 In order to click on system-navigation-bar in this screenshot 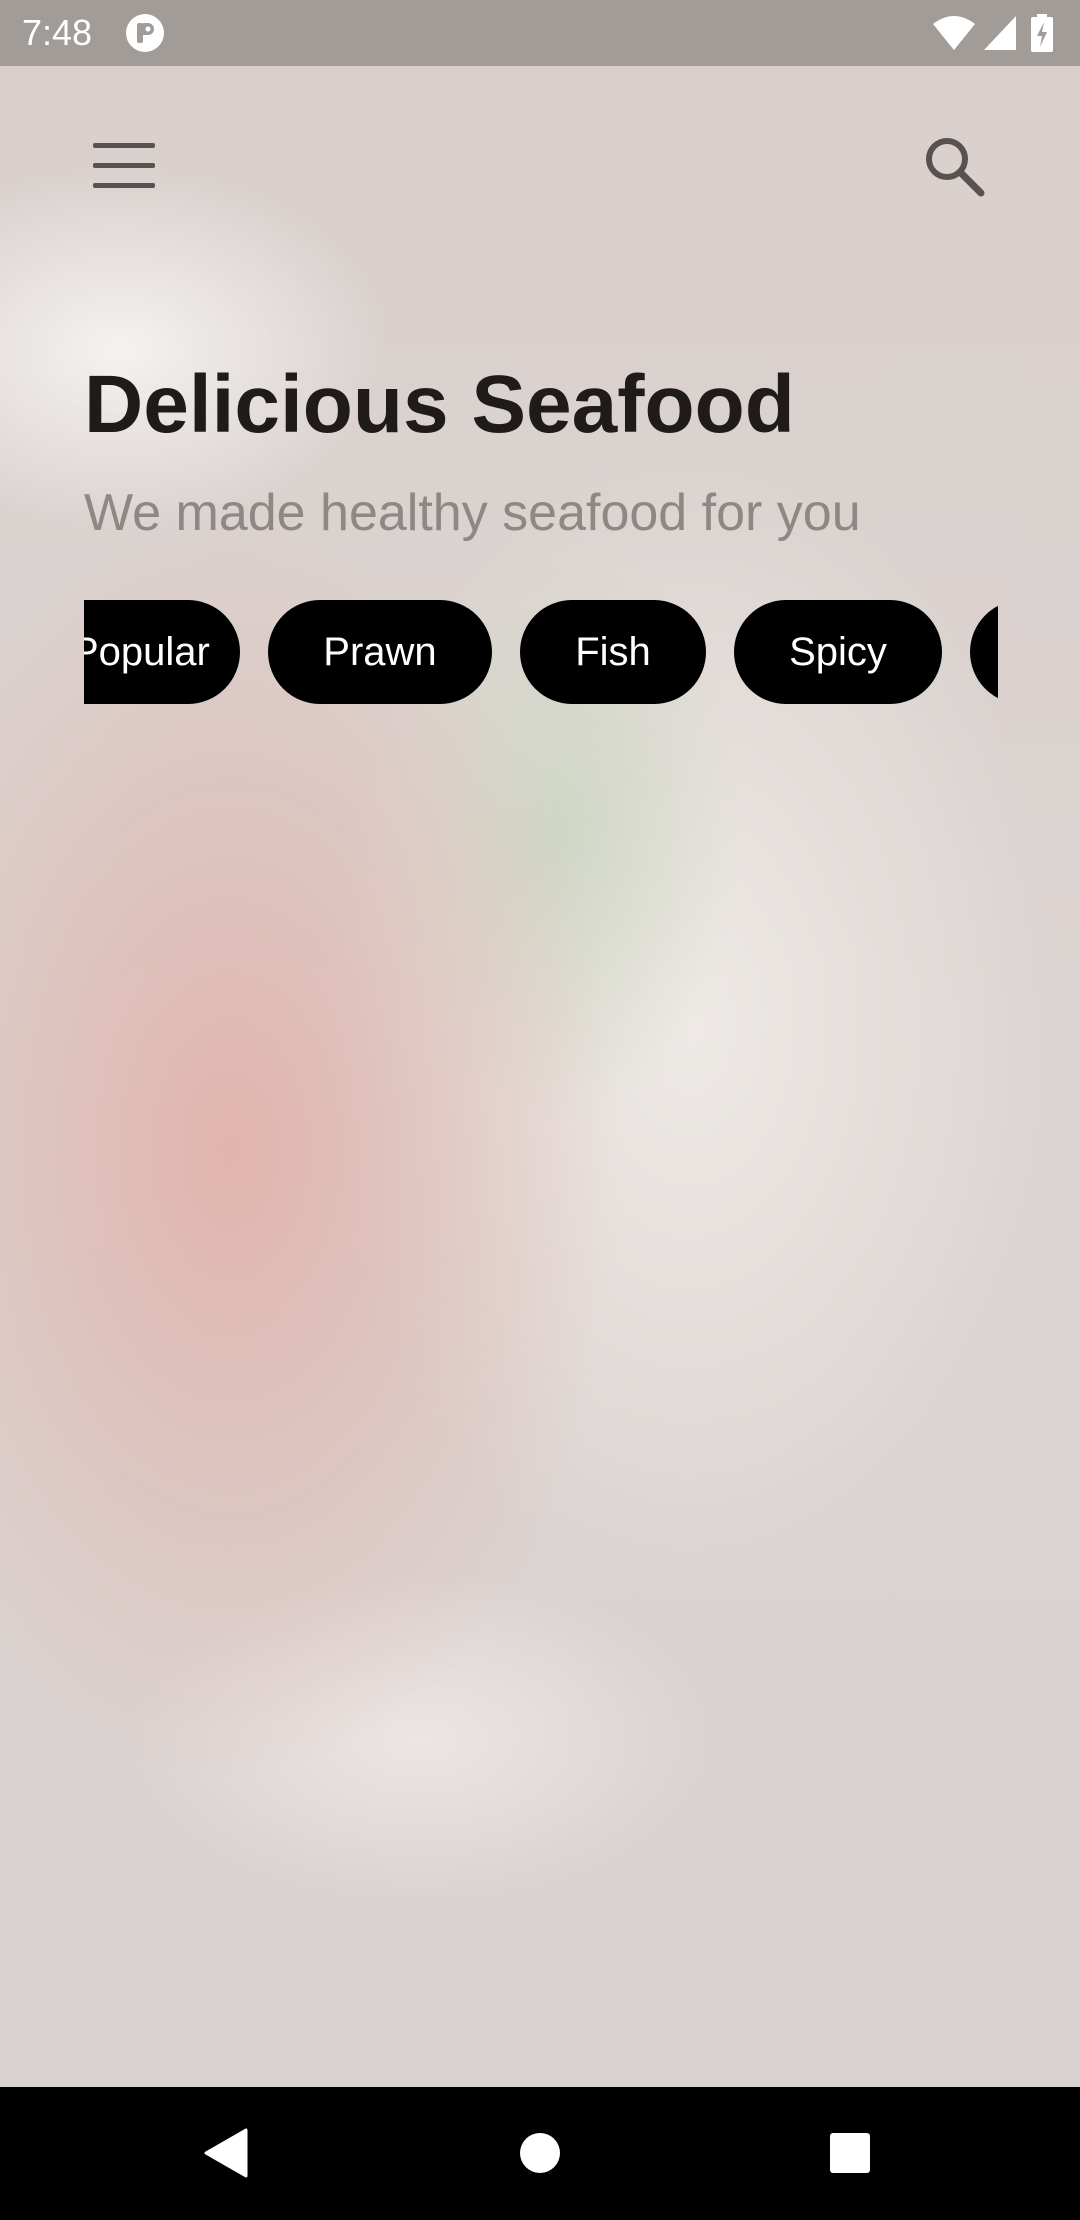, I will do `click(540, 2153)`.